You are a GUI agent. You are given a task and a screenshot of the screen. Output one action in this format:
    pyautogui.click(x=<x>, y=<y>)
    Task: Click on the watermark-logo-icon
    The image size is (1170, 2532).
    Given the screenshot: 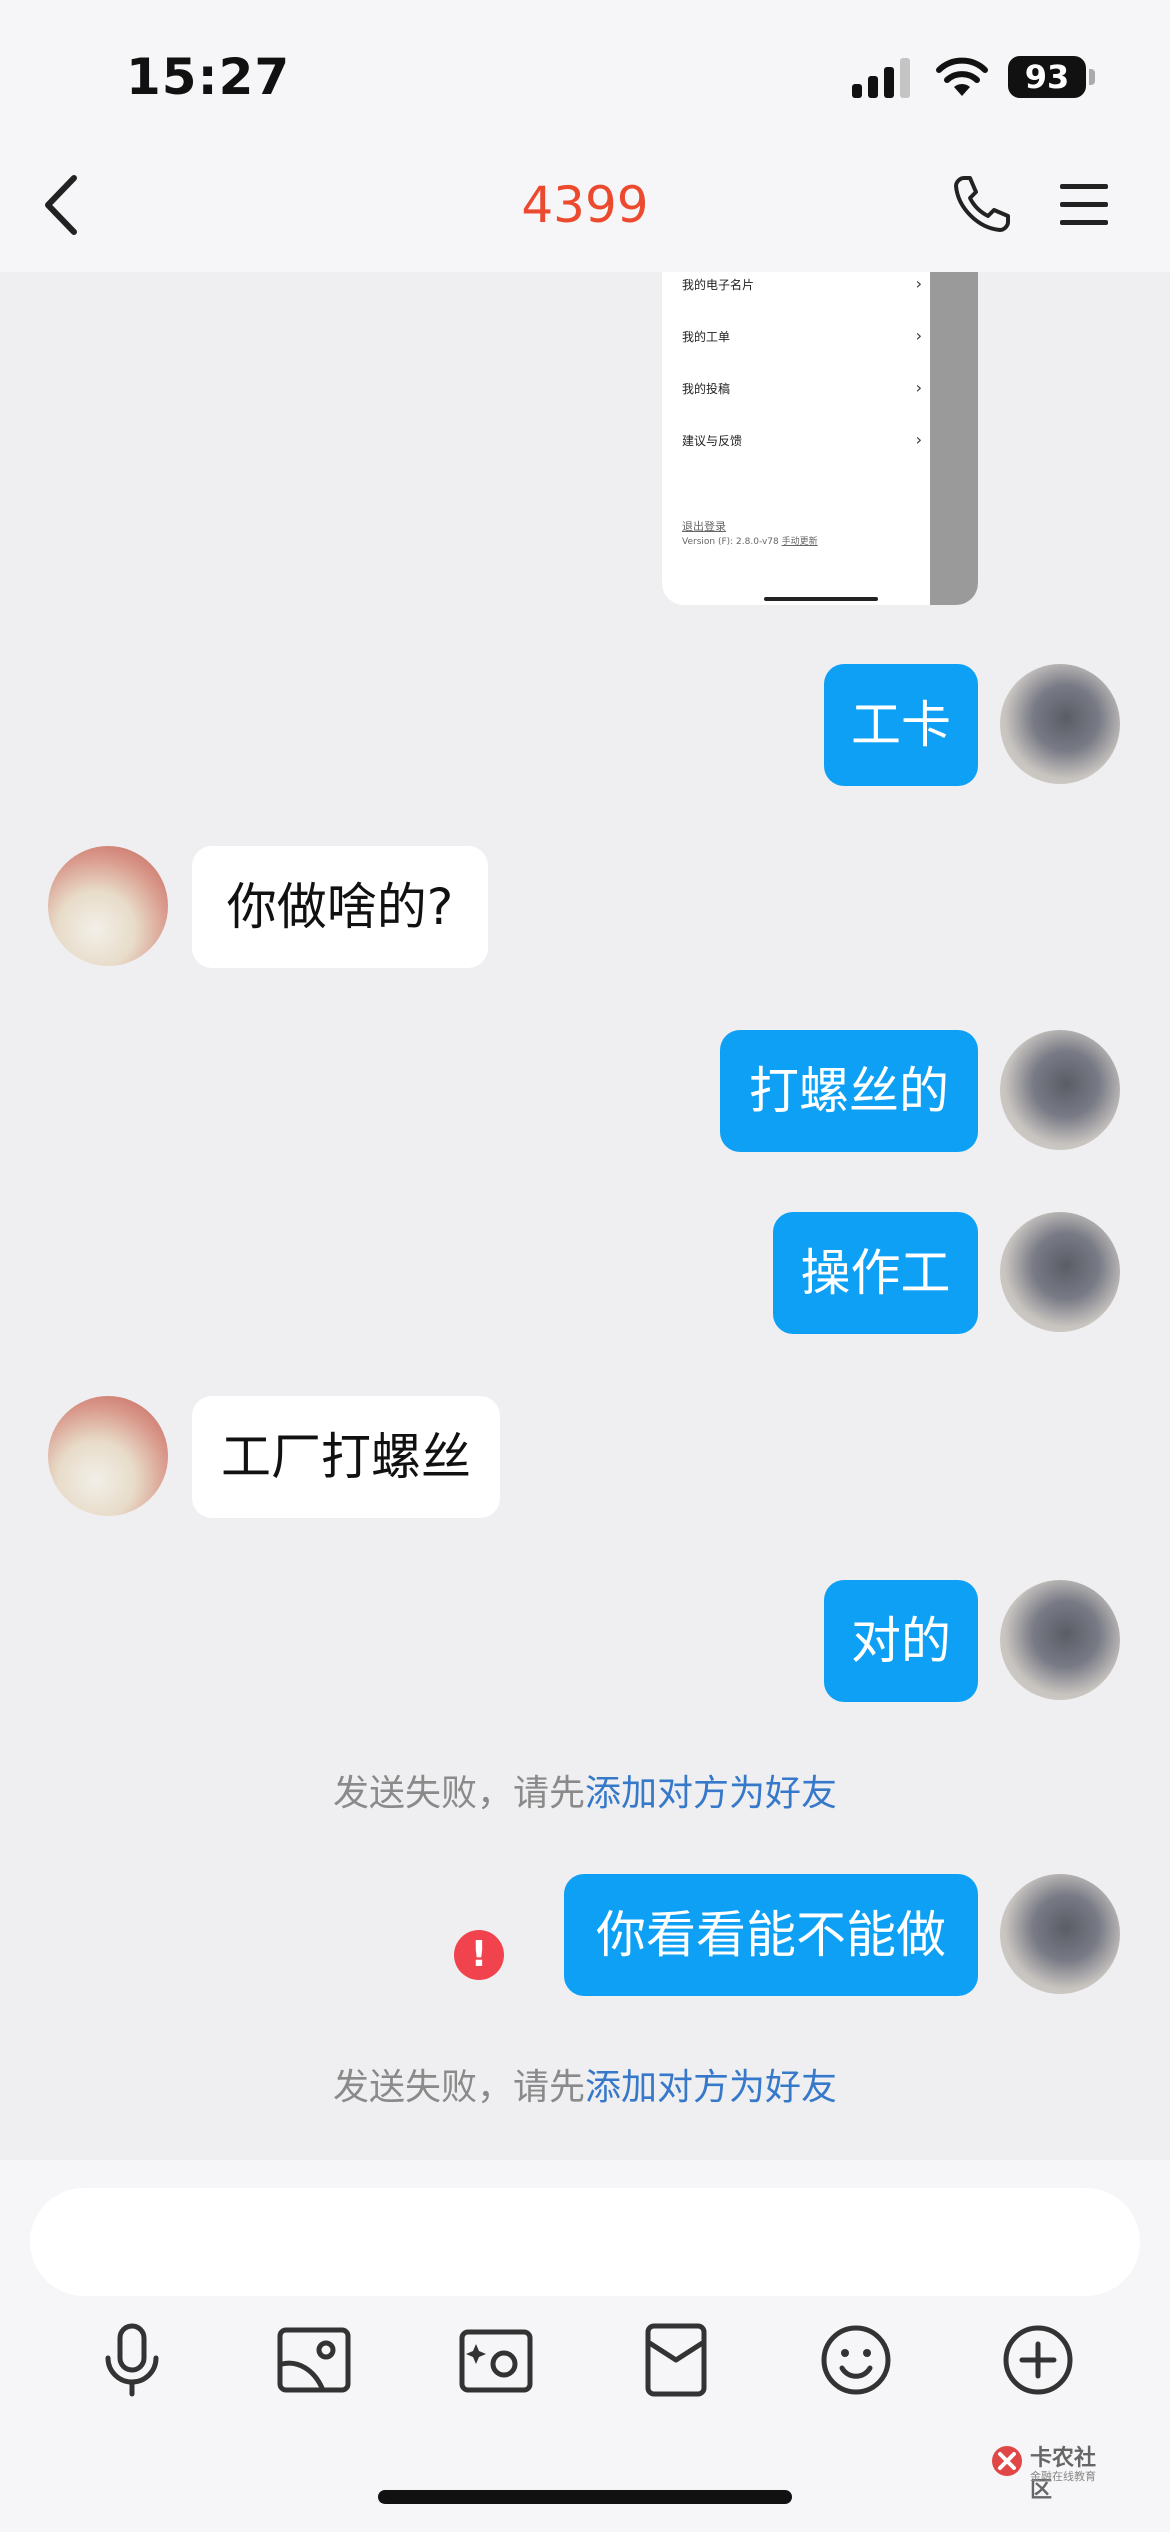 What is the action you would take?
    pyautogui.click(x=1007, y=2461)
    